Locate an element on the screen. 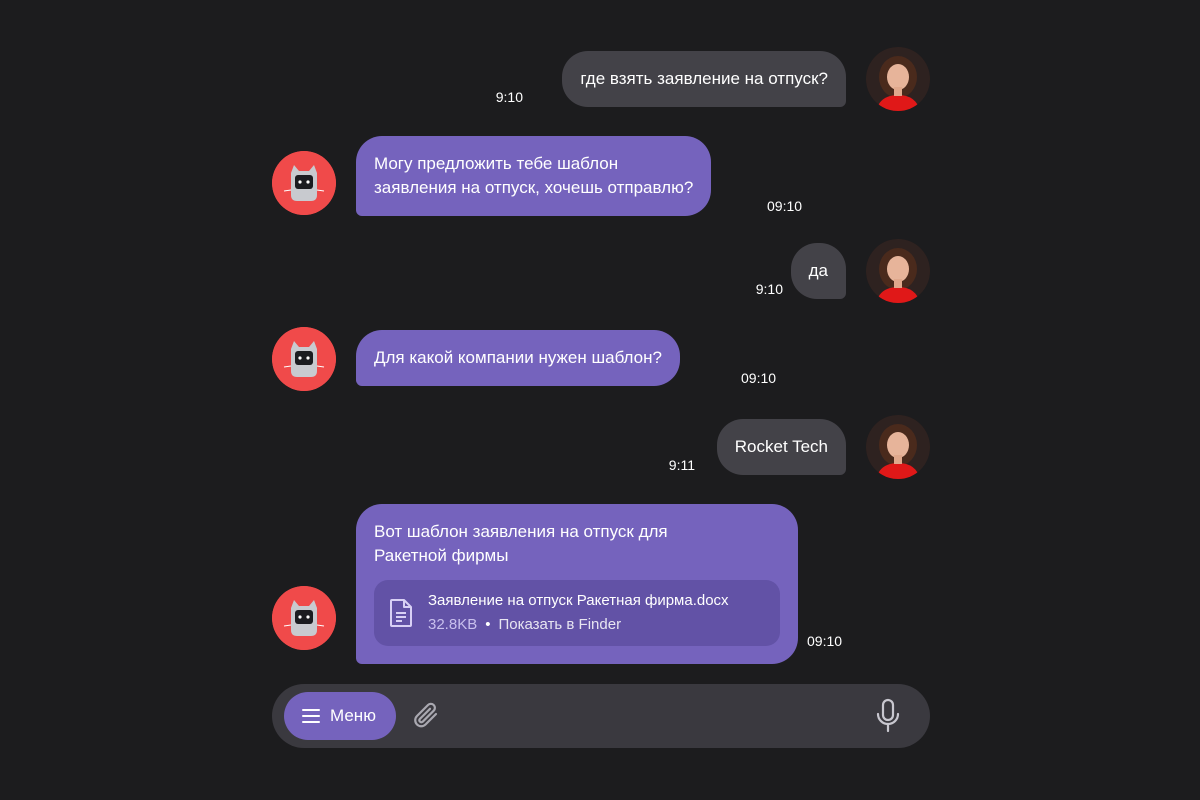 The image size is (1200, 800). document-icon is located at coordinates (401, 613).